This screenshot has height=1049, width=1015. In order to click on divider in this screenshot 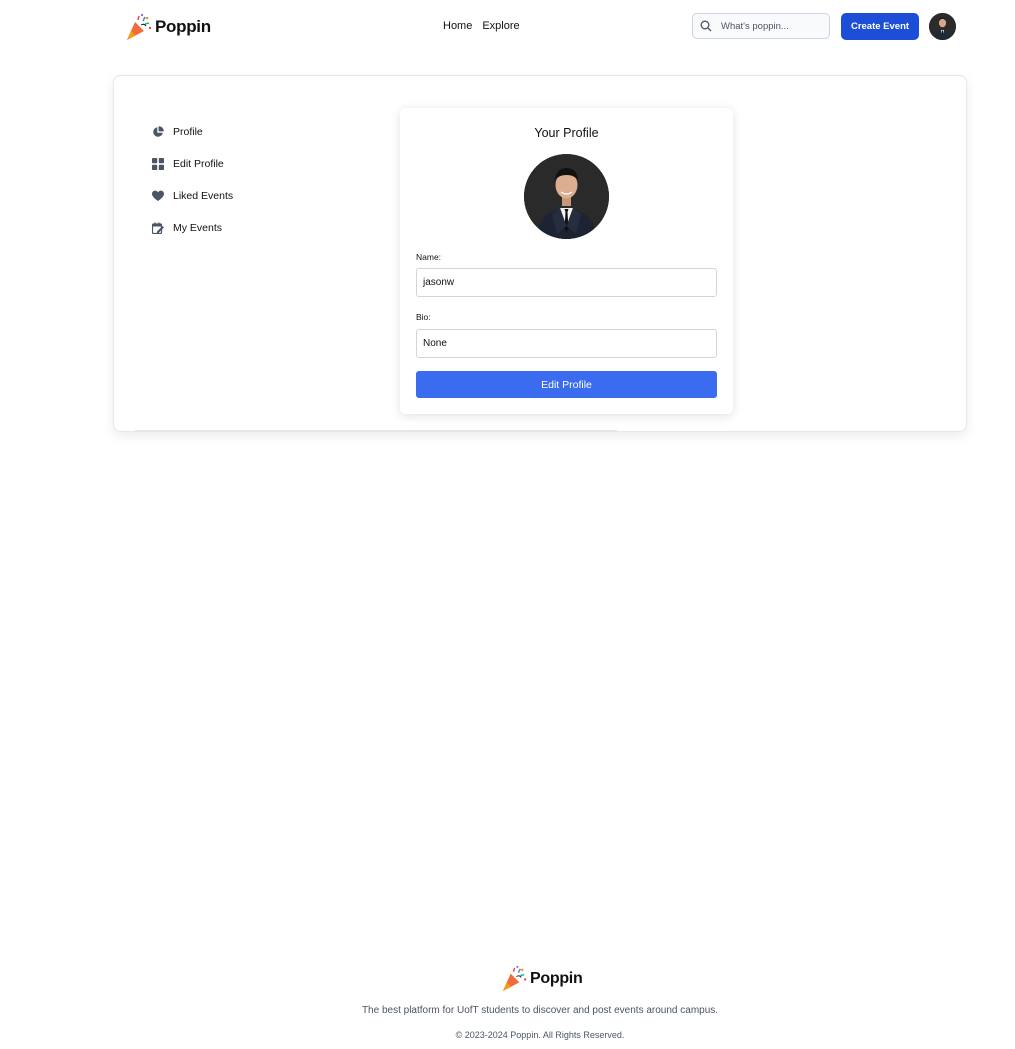, I will do `click(376, 430)`.